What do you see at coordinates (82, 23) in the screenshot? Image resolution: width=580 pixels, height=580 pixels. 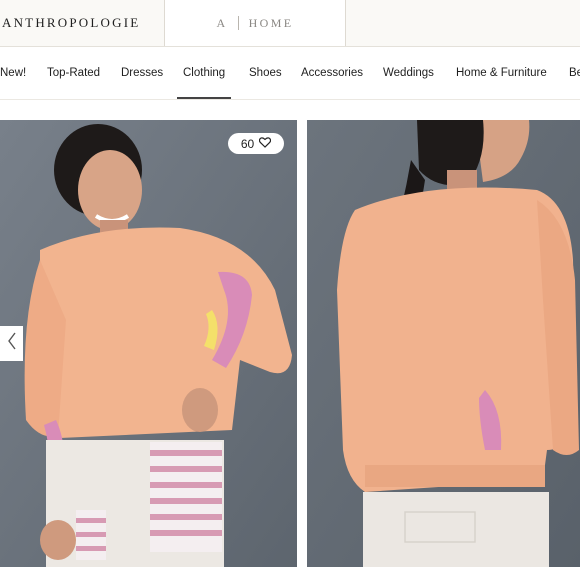 I see `brand-logo: ANTHROPOLOGIE` at bounding box center [82, 23].